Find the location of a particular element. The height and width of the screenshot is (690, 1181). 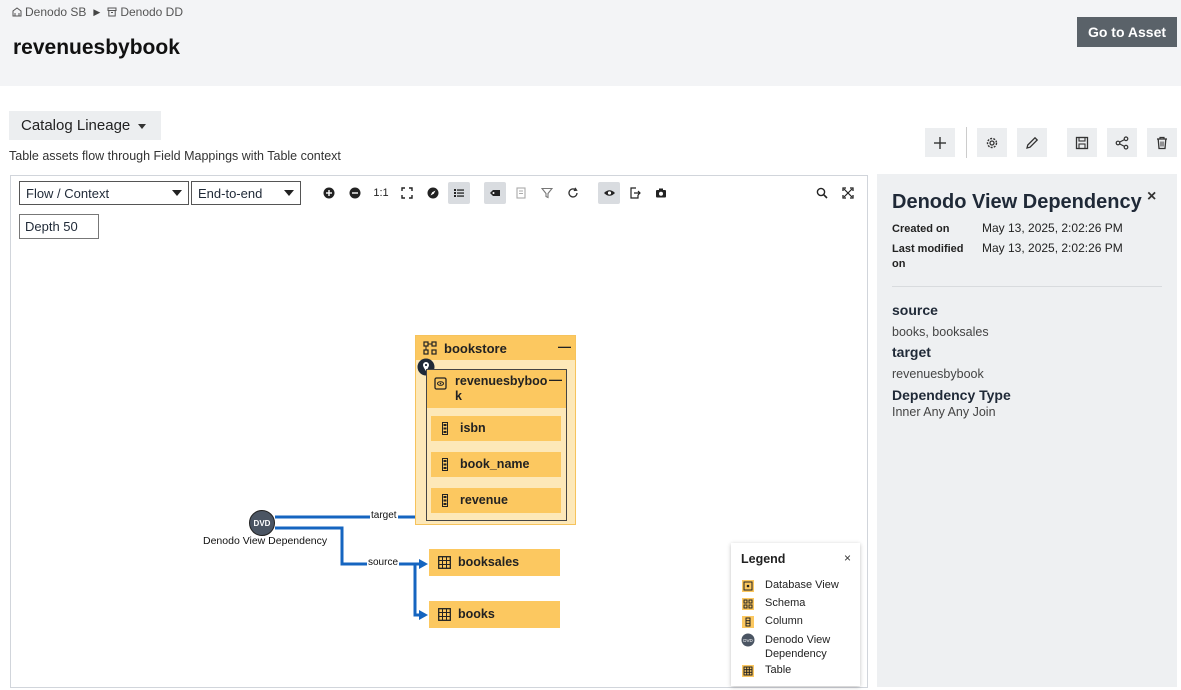

catalog-lineage-dropdown: Catalog Lineage is located at coordinates (85, 125).